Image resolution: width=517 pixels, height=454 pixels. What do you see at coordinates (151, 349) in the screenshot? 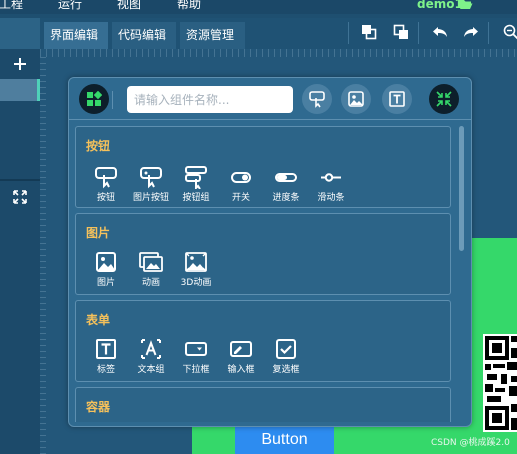
I see `text-group-icon` at bounding box center [151, 349].